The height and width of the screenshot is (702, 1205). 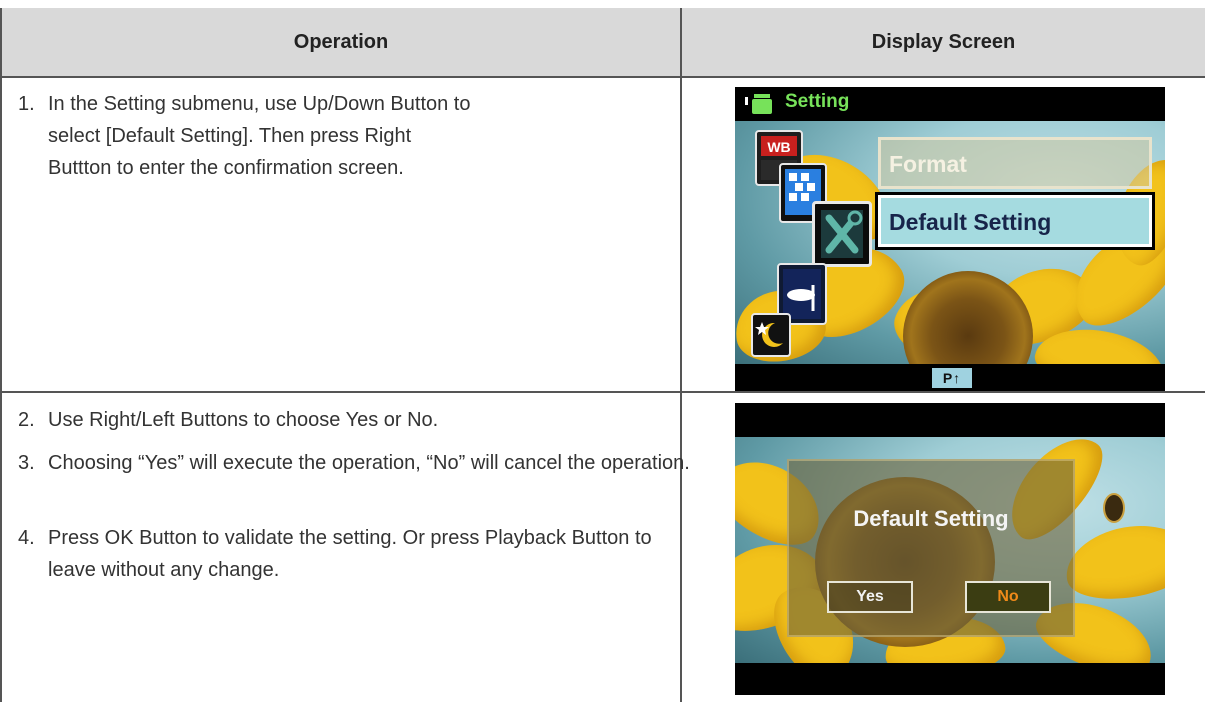 I want to click on yes-button: Yes, so click(x=870, y=597).